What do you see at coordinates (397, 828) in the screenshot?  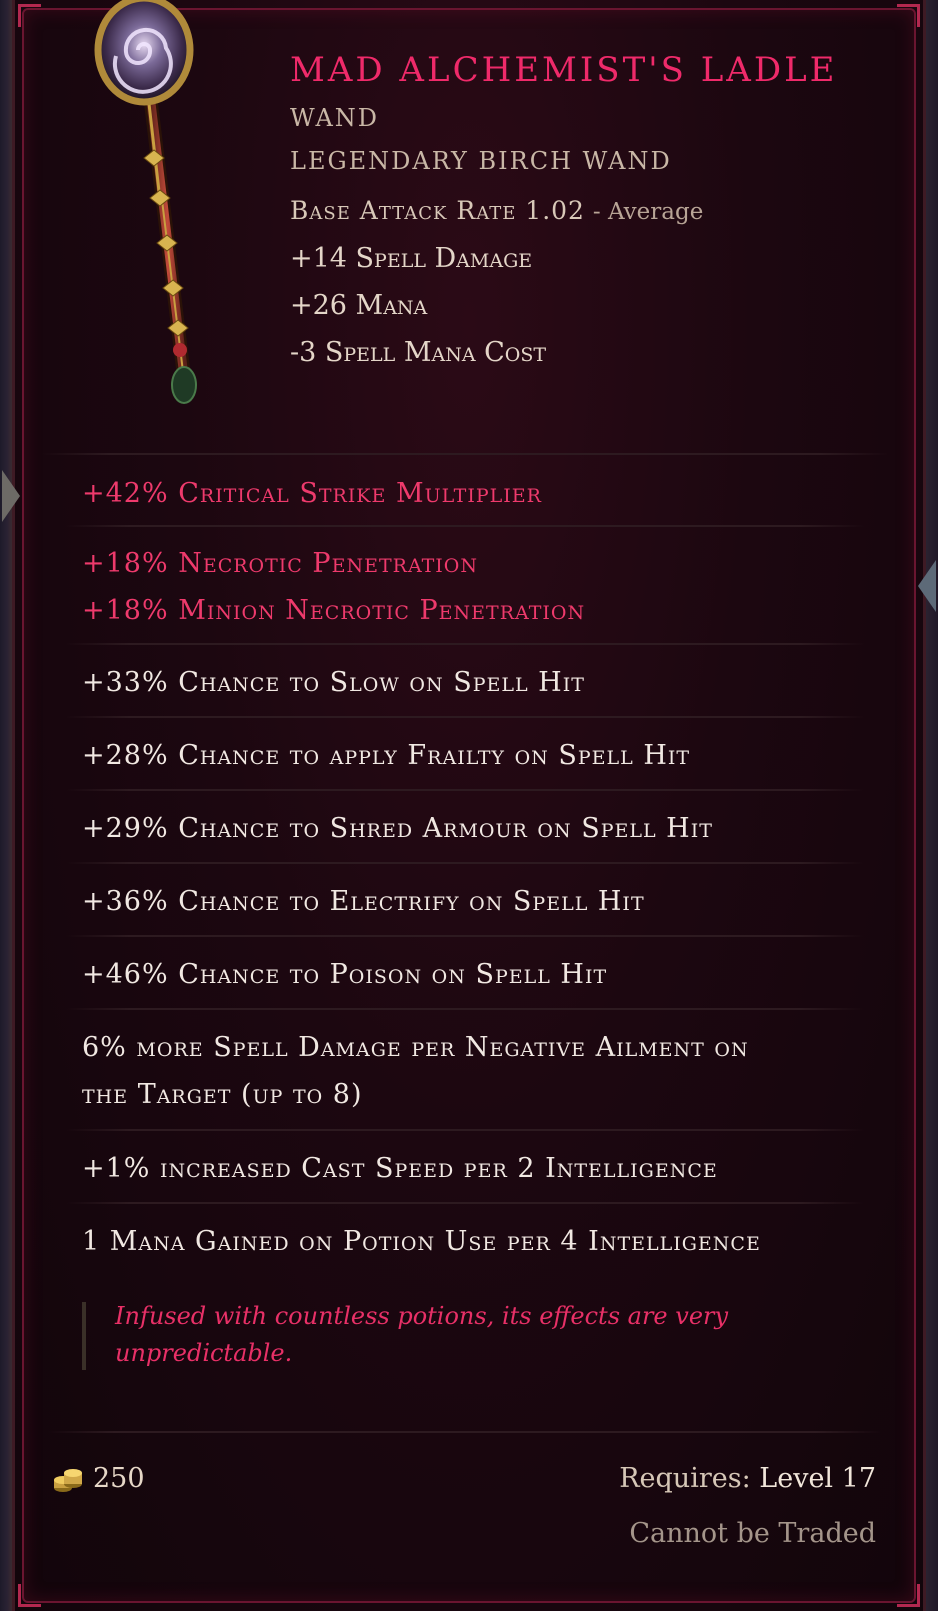 I see `mod-shred-armour: +29% Chance to Shred Armour on Spell Hit` at bounding box center [397, 828].